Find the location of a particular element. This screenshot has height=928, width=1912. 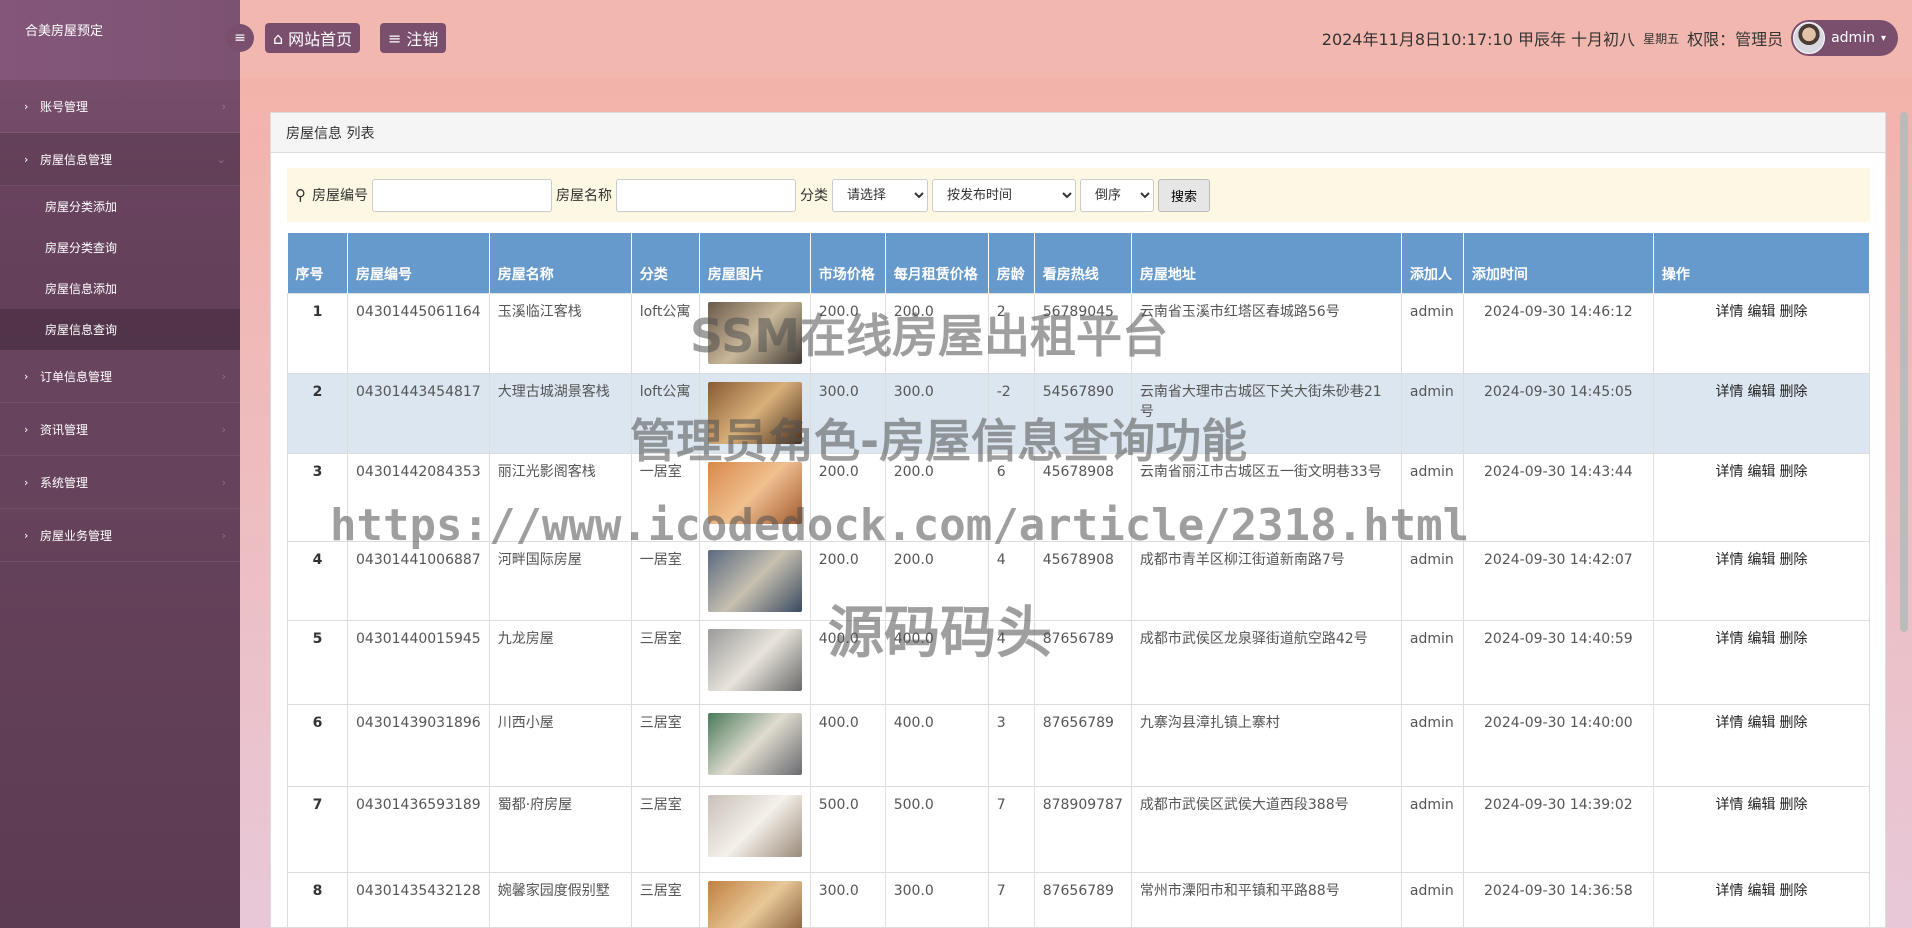

cell-added-time: 2024-09-30 14:46:12 is located at coordinates (1558, 333).